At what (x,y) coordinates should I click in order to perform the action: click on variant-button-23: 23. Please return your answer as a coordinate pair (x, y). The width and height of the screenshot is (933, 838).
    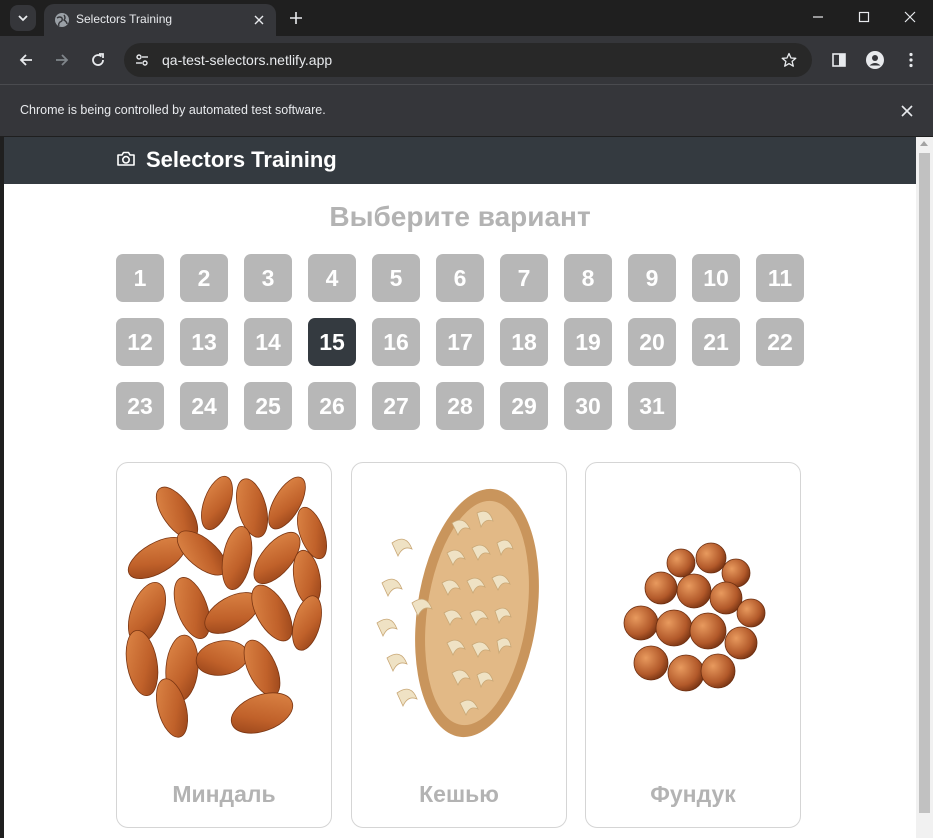
    Looking at the image, I should click on (140, 406).